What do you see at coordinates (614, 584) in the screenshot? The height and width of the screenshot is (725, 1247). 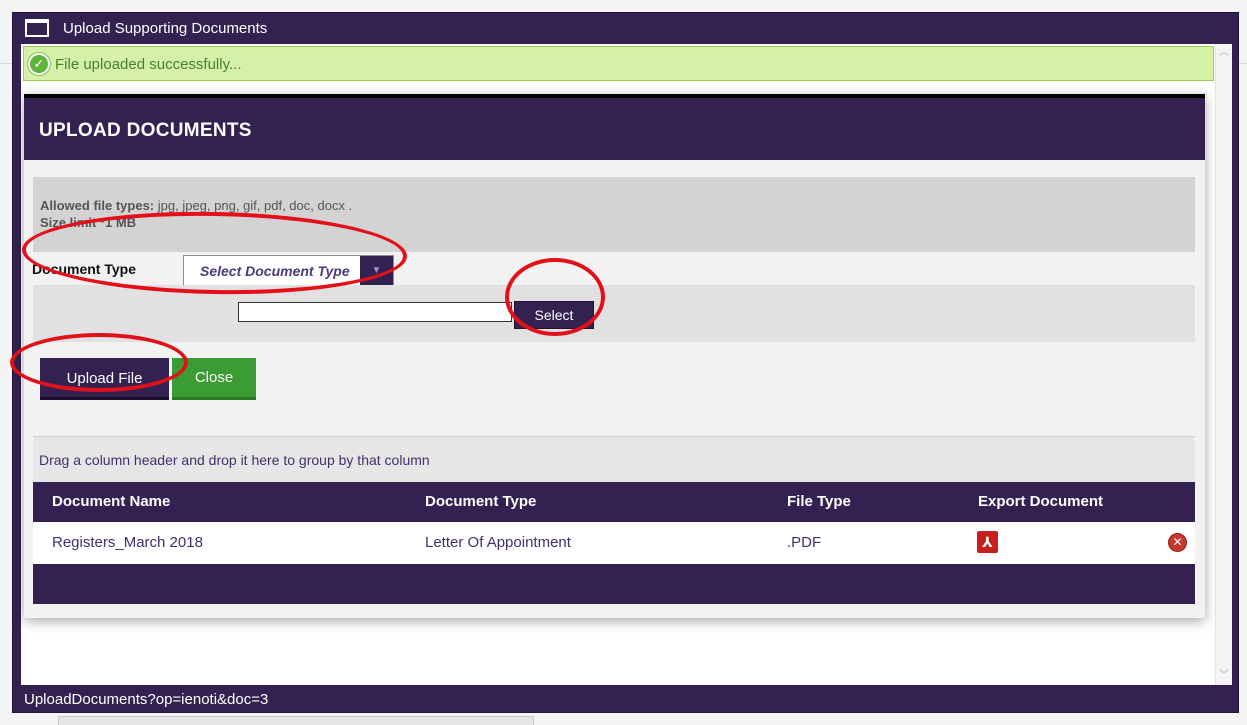 I see `grid-footer` at bounding box center [614, 584].